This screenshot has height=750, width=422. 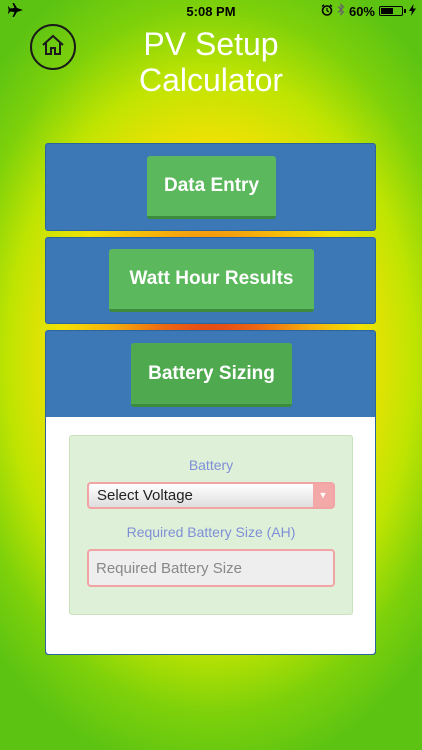 What do you see at coordinates (361, 11) in the screenshot?
I see `battery-percent: 60%` at bounding box center [361, 11].